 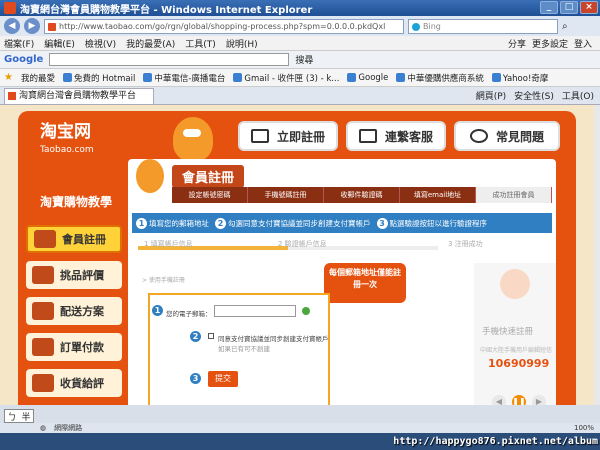 I want to click on status-bar: ◍ 網際網路 100%, so click(x=300, y=428).